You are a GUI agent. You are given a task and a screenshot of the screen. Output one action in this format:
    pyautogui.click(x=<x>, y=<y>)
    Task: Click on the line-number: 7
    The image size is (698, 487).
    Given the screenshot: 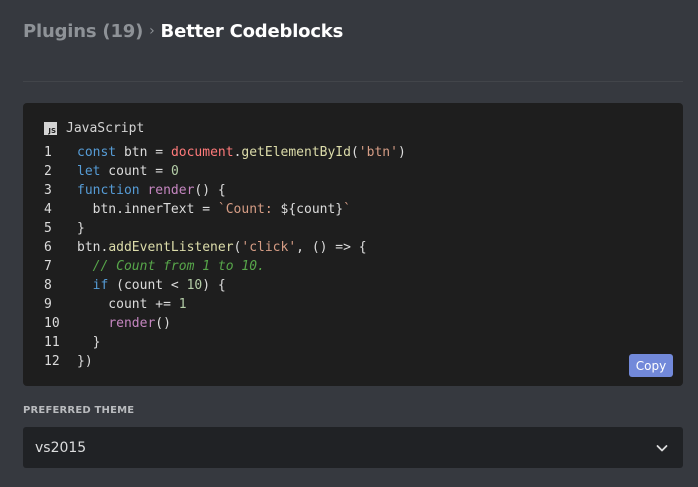 What is the action you would take?
    pyautogui.click(x=48, y=266)
    